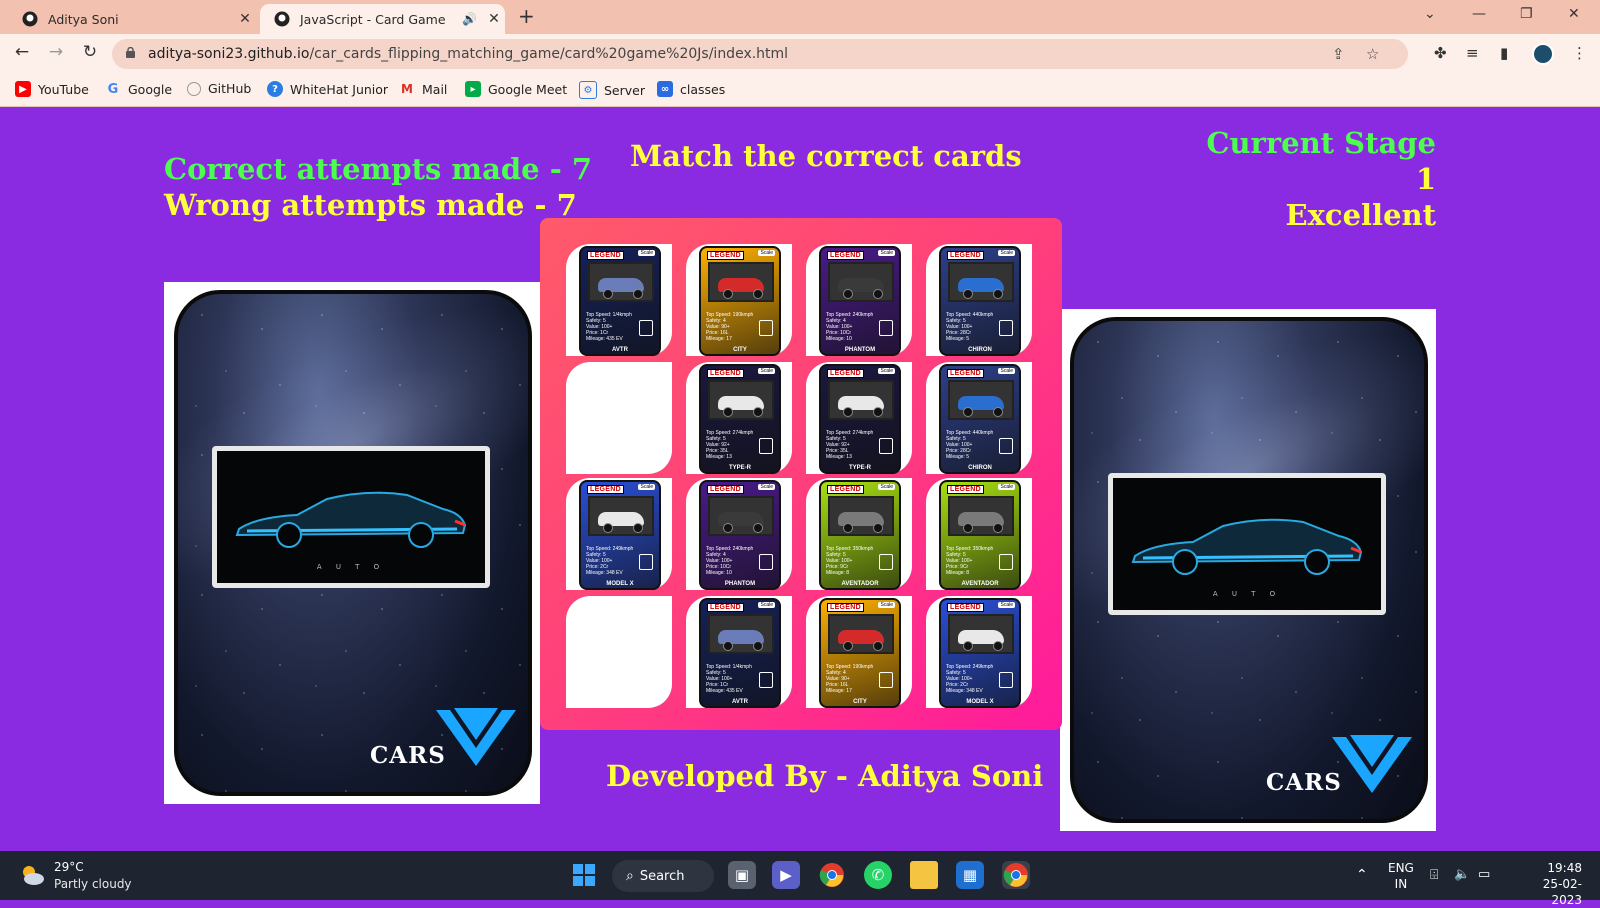 The width and height of the screenshot is (1600, 908). Describe the element at coordinates (1430, 14) in the screenshot. I see `tab-search-icon: ⌄` at that location.